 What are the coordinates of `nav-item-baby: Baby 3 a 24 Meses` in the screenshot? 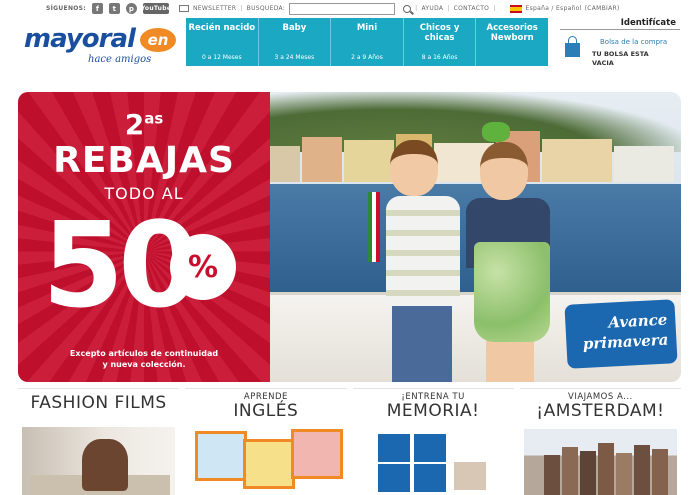 It's located at (295, 42).